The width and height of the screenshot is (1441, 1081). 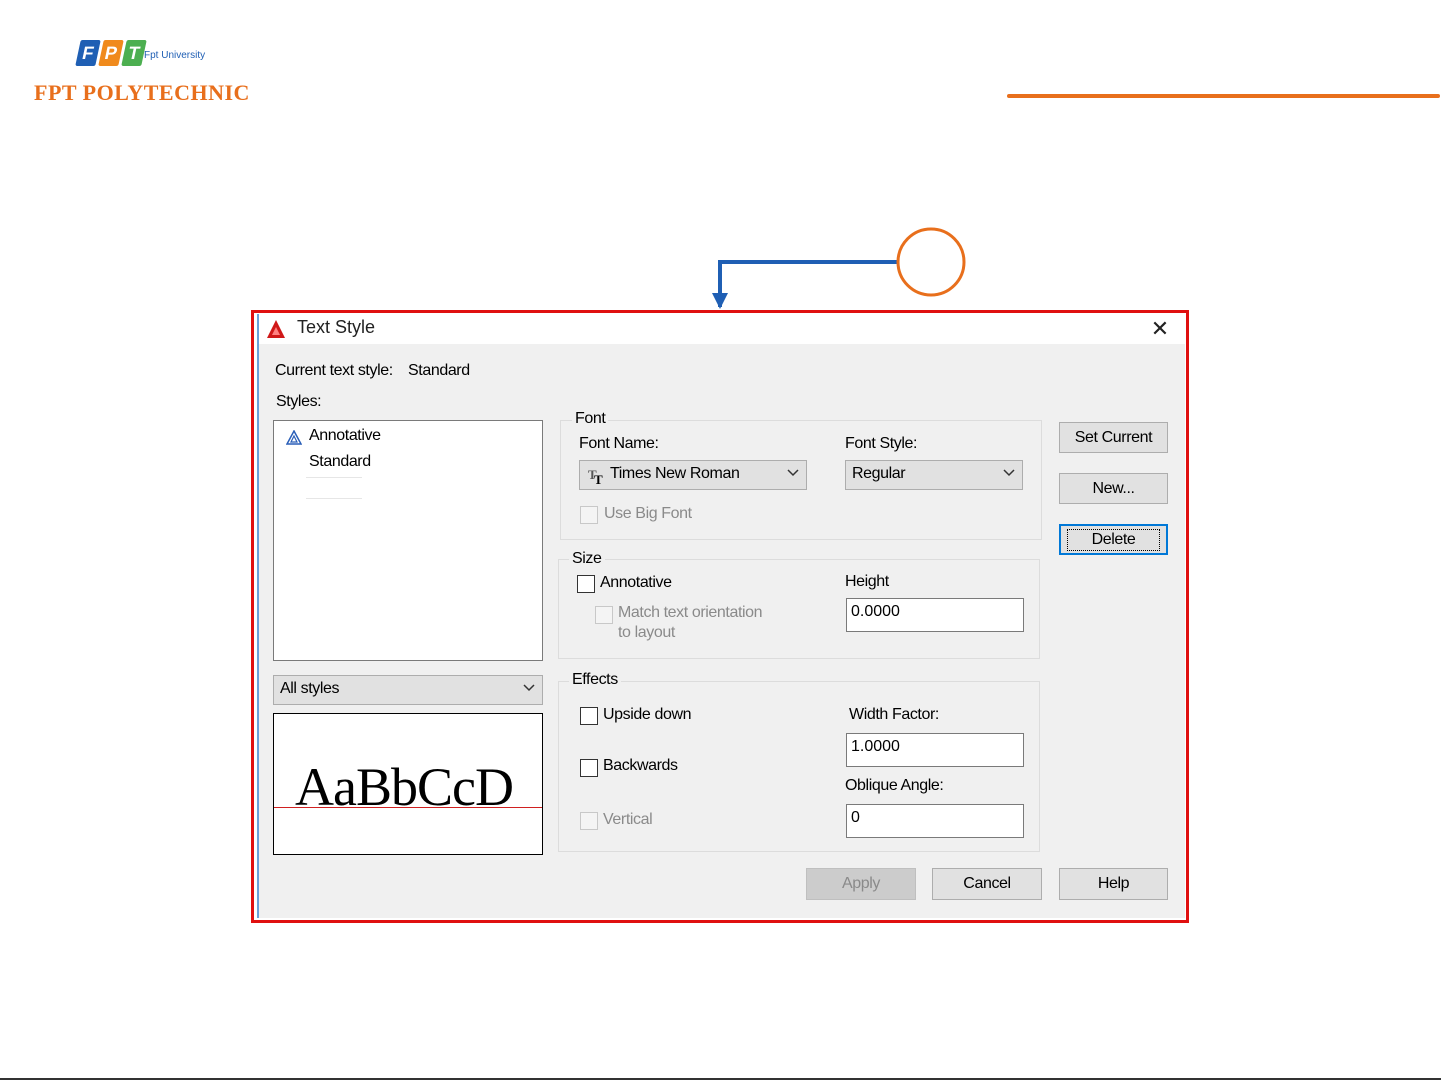 What do you see at coordinates (150, 76) in the screenshot?
I see `fpt-logo: F P T Fpt University FPT POLYTECHNIC` at bounding box center [150, 76].